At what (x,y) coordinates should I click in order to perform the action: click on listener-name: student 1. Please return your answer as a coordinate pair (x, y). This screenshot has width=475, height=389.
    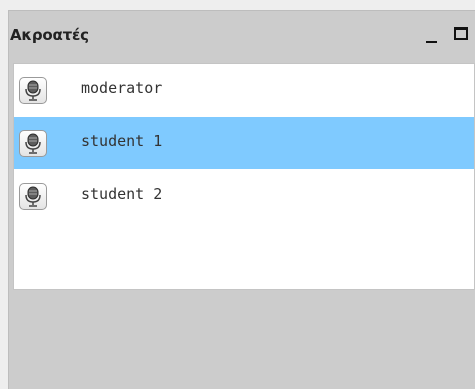
    Looking at the image, I should click on (122, 141).